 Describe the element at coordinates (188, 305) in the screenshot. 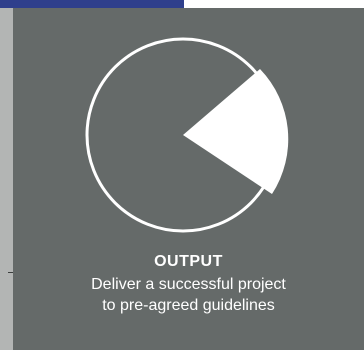

I see `caption-line-2: to pre-agreed guidelines` at that location.